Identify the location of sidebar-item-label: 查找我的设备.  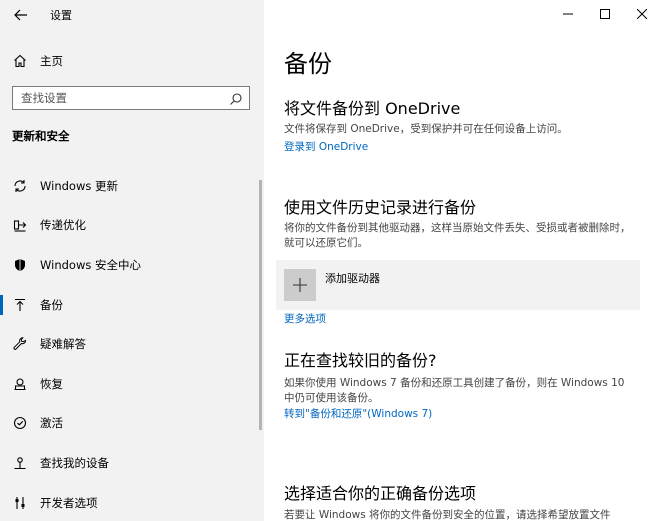
(74, 462).